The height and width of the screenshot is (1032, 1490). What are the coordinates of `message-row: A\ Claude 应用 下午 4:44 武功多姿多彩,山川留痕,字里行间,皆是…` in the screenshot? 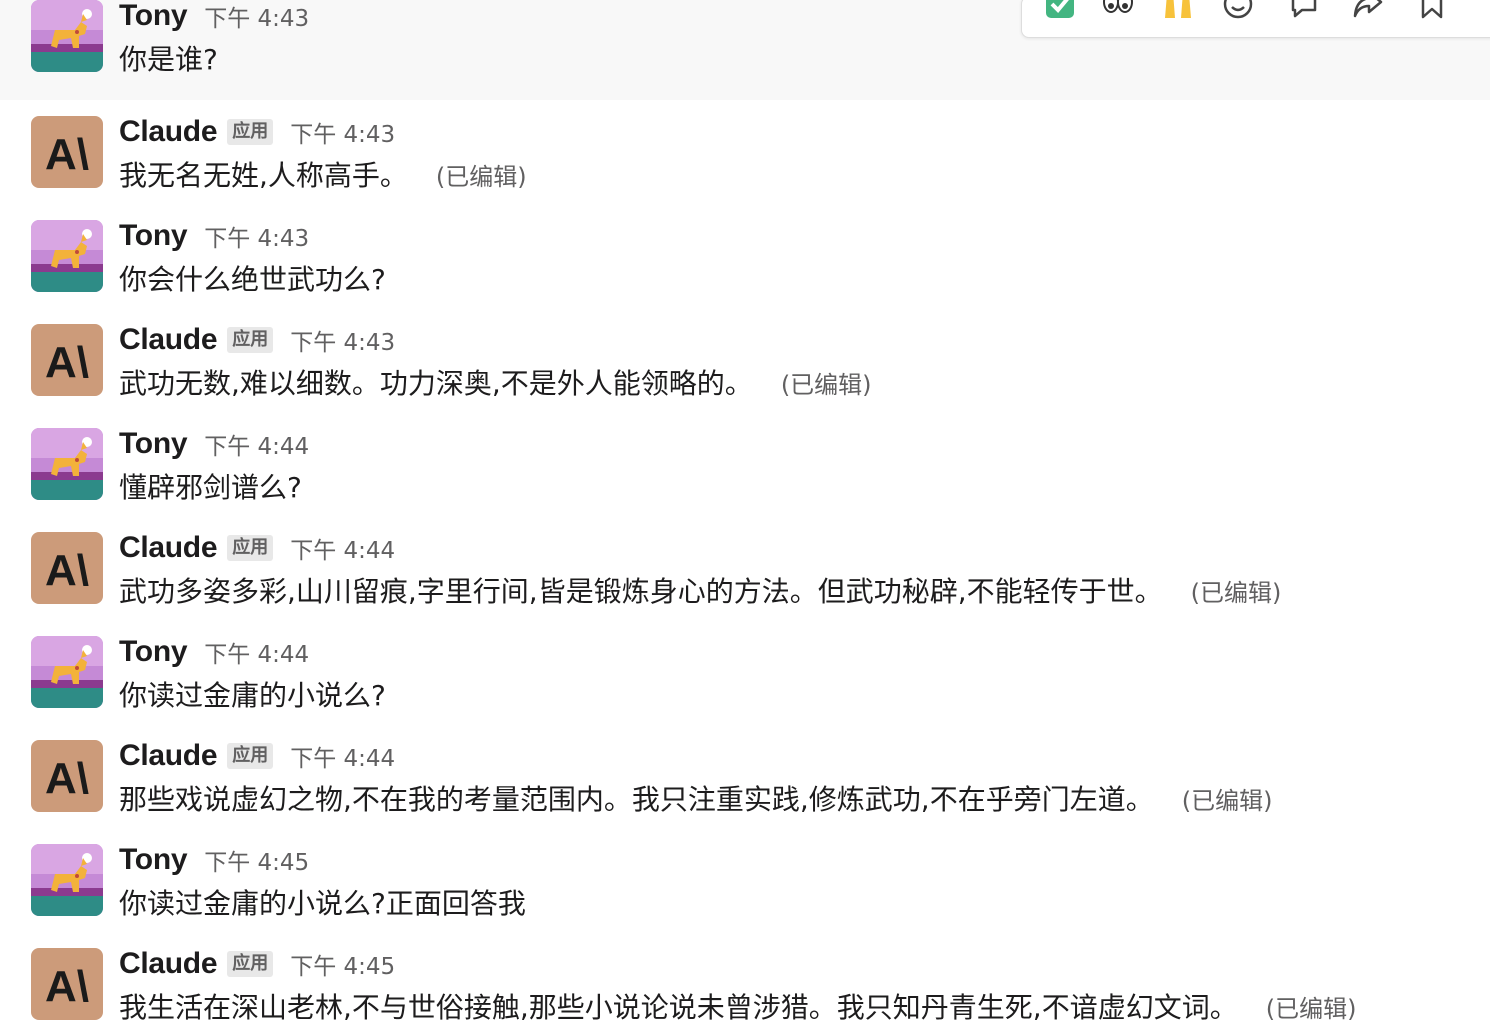 It's located at (745, 572).